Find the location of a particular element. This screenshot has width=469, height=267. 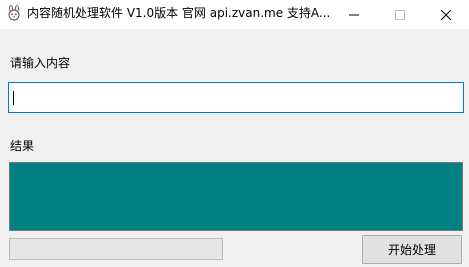

text-caret is located at coordinates (13, 98).